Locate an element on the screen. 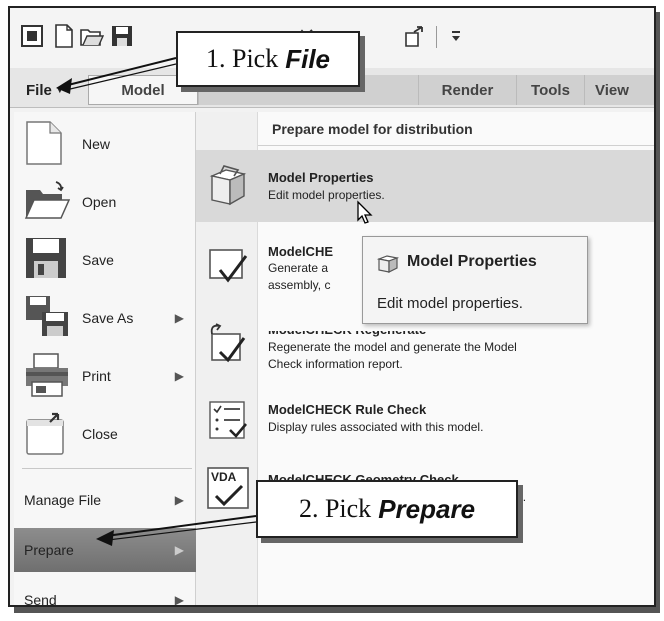 The image size is (664, 621). submenu-item-title: ModelCHE is located at coordinates (300, 251).